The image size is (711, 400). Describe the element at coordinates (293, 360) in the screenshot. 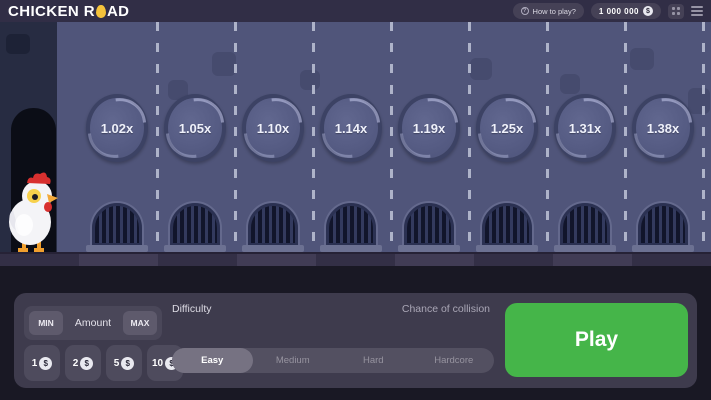

I see `difficulty-tab-medium: Medium` at that location.